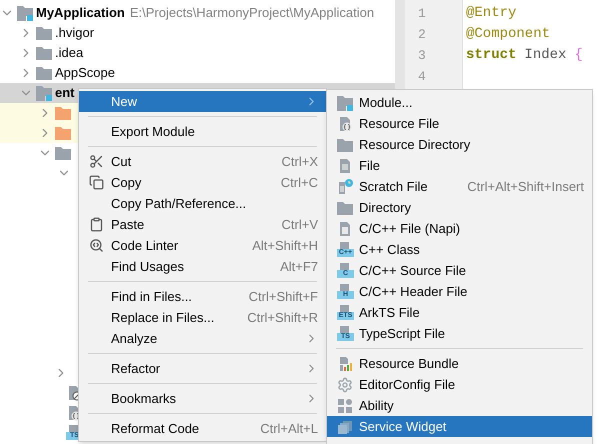 Image resolution: width=599 pixels, height=444 pixels. Describe the element at coordinates (508, 34) in the screenshot. I see `code-annotation: @Component` at that location.